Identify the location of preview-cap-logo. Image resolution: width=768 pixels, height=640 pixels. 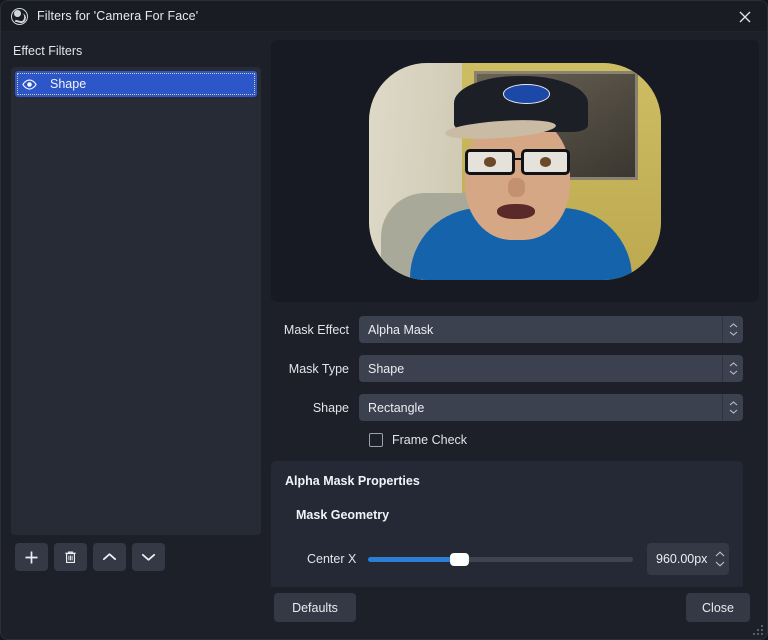
(527, 94).